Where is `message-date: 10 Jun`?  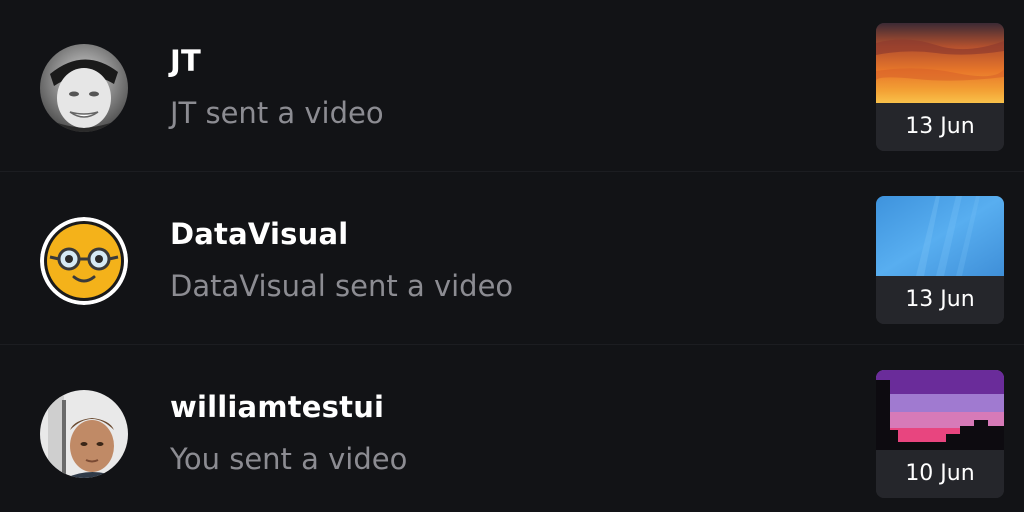
message-date: 10 Jun is located at coordinates (940, 474).